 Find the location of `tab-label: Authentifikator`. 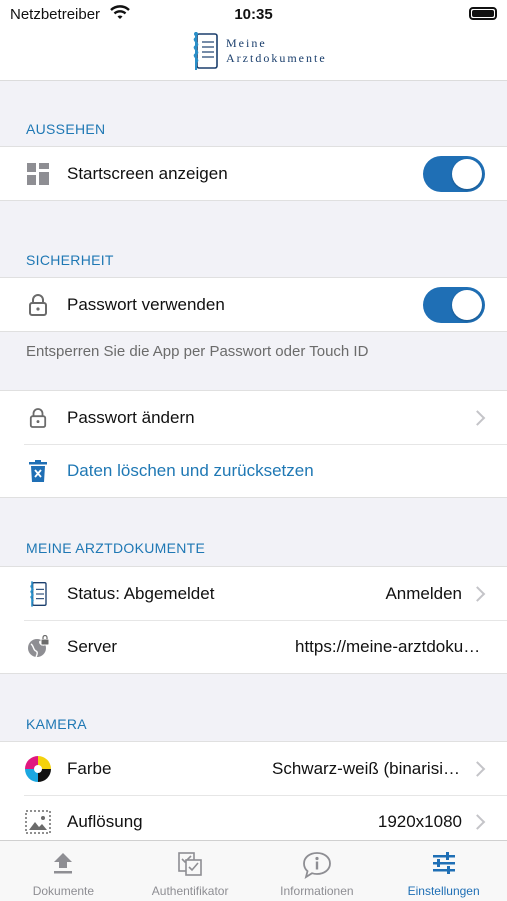

tab-label: Authentifikator is located at coordinates (190, 891).